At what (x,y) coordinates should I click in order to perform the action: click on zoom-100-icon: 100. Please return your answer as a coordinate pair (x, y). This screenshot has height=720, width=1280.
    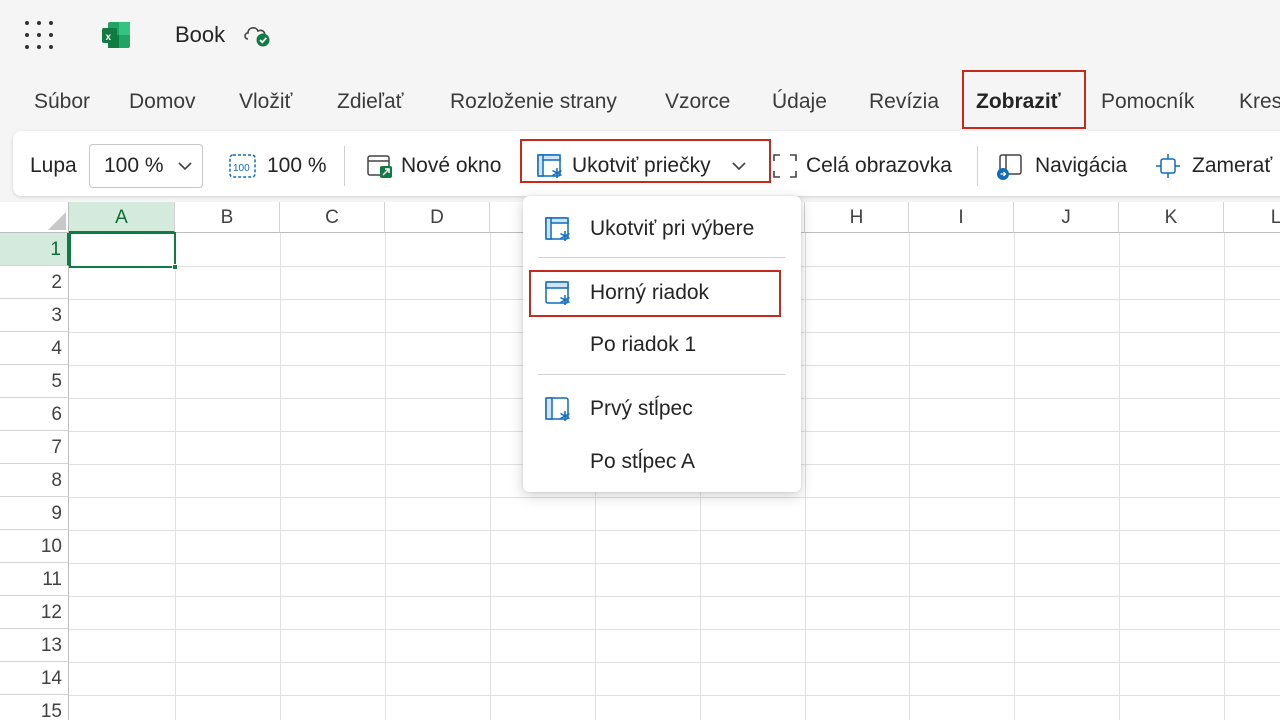
    Looking at the image, I should click on (242, 166).